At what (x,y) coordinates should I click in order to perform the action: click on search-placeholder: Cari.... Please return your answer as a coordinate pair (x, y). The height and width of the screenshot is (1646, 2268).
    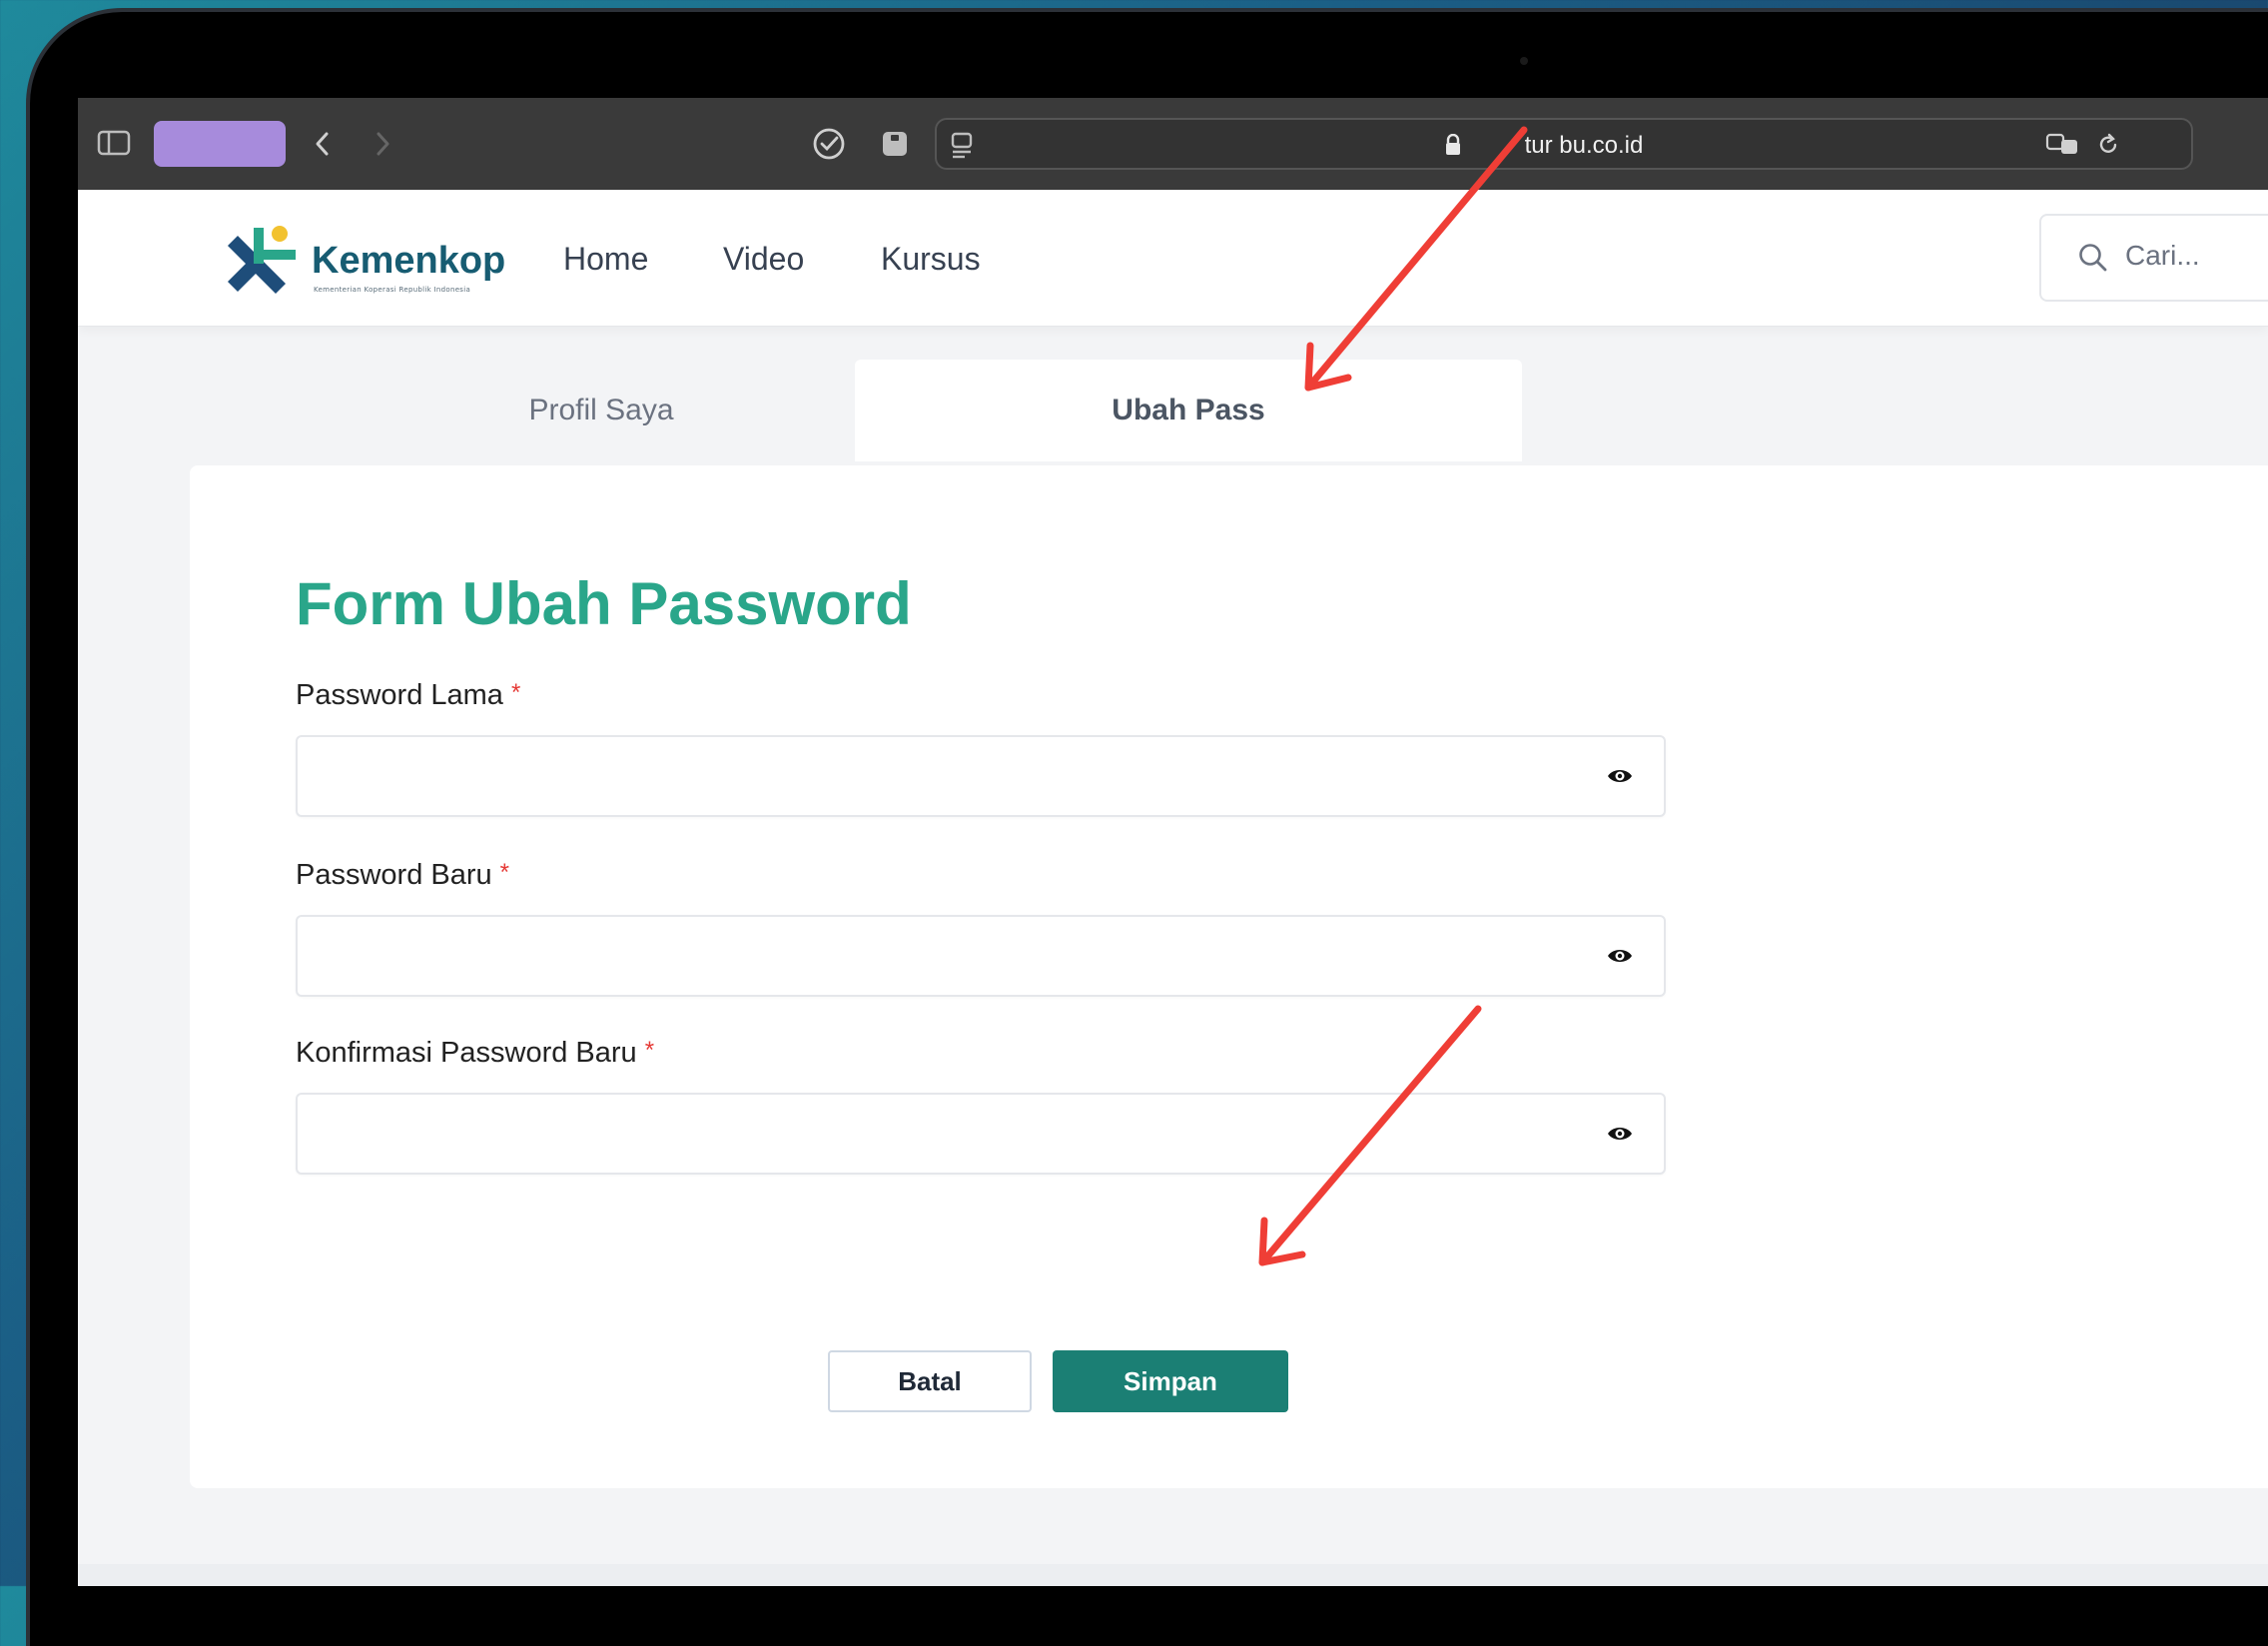
    Looking at the image, I should click on (2162, 256).